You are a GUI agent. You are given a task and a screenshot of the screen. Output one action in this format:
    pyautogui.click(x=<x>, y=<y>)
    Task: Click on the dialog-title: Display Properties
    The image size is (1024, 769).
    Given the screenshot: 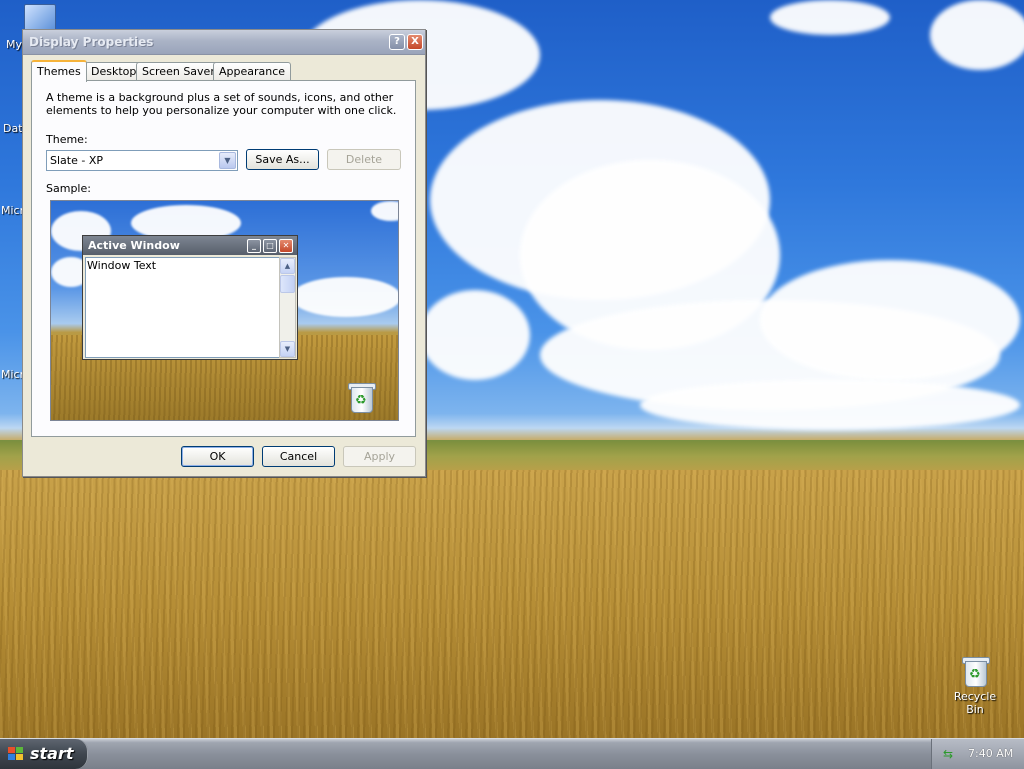 What is the action you would take?
    pyautogui.click(x=91, y=42)
    